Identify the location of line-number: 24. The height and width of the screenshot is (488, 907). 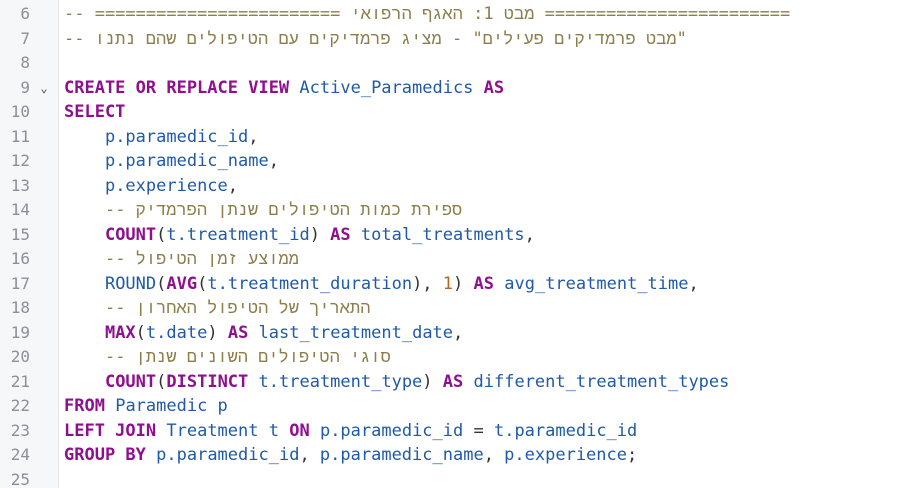
(20, 454).